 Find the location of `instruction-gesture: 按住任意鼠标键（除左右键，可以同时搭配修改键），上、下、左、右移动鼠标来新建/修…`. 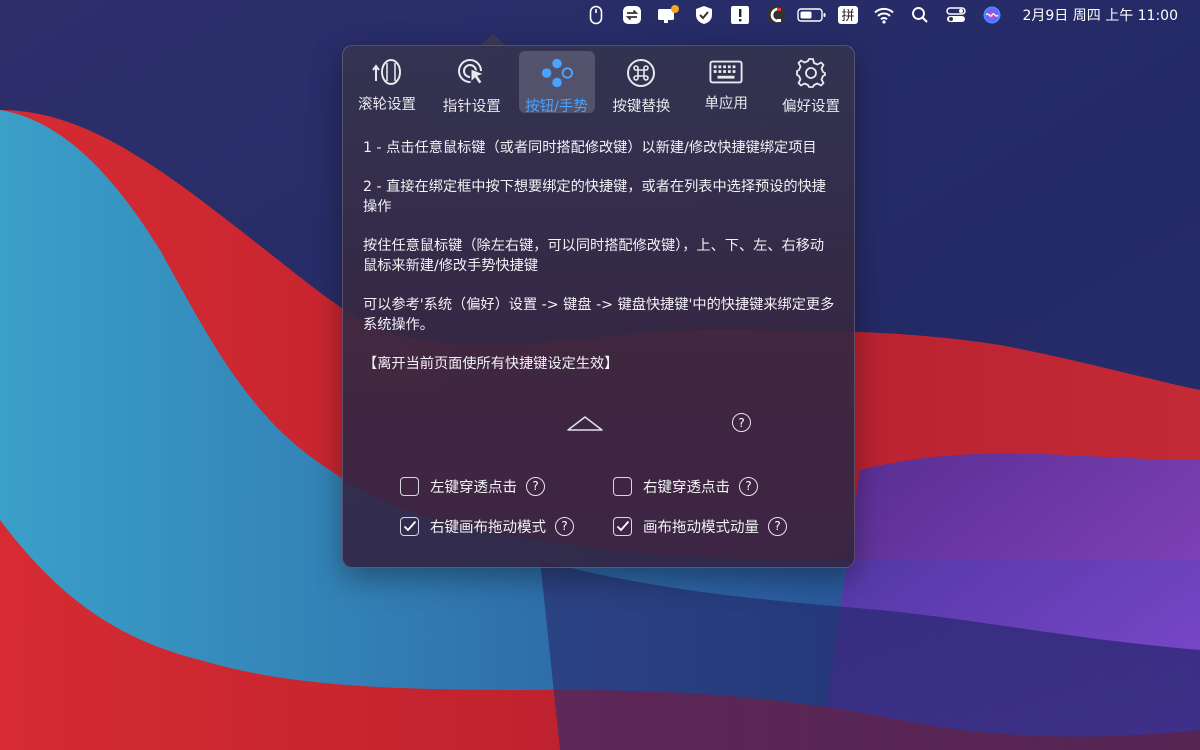

instruction-gesture: 按住任意鼠标键（除左右键，可以同时搭配修改键），上、下、左、右移动鼠标来新建/修… is located at coordinates (594, 256).